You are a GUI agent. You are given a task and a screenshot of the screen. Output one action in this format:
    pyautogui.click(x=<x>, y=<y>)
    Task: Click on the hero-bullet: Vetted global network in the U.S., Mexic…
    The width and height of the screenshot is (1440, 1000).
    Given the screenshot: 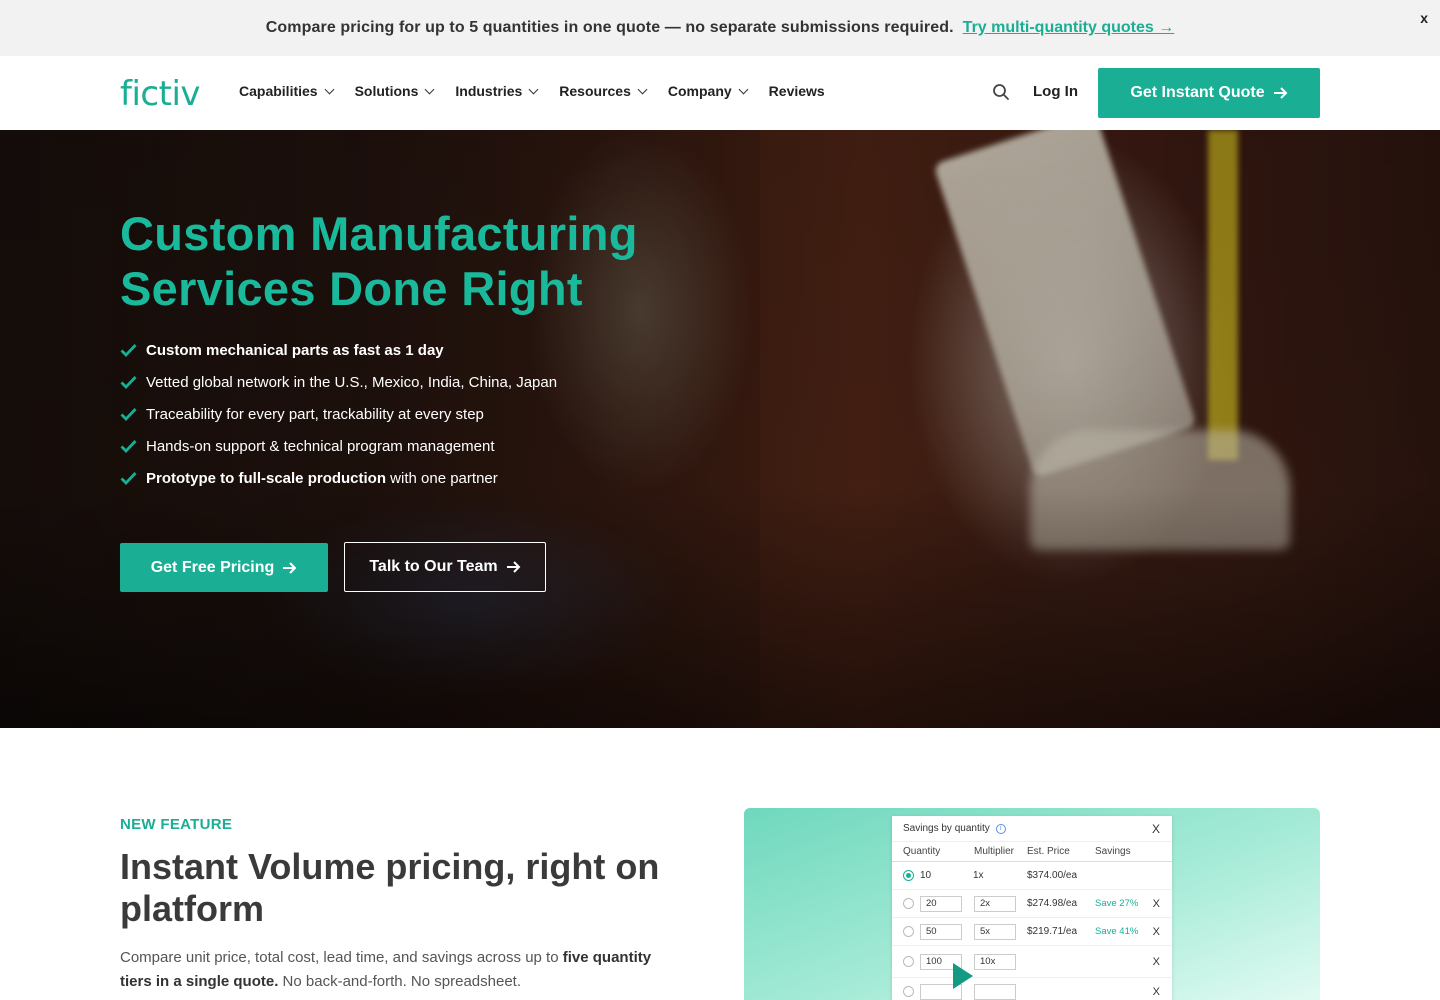 What is the action you would take?
    pyautogui.click(x=338, y=382)
    